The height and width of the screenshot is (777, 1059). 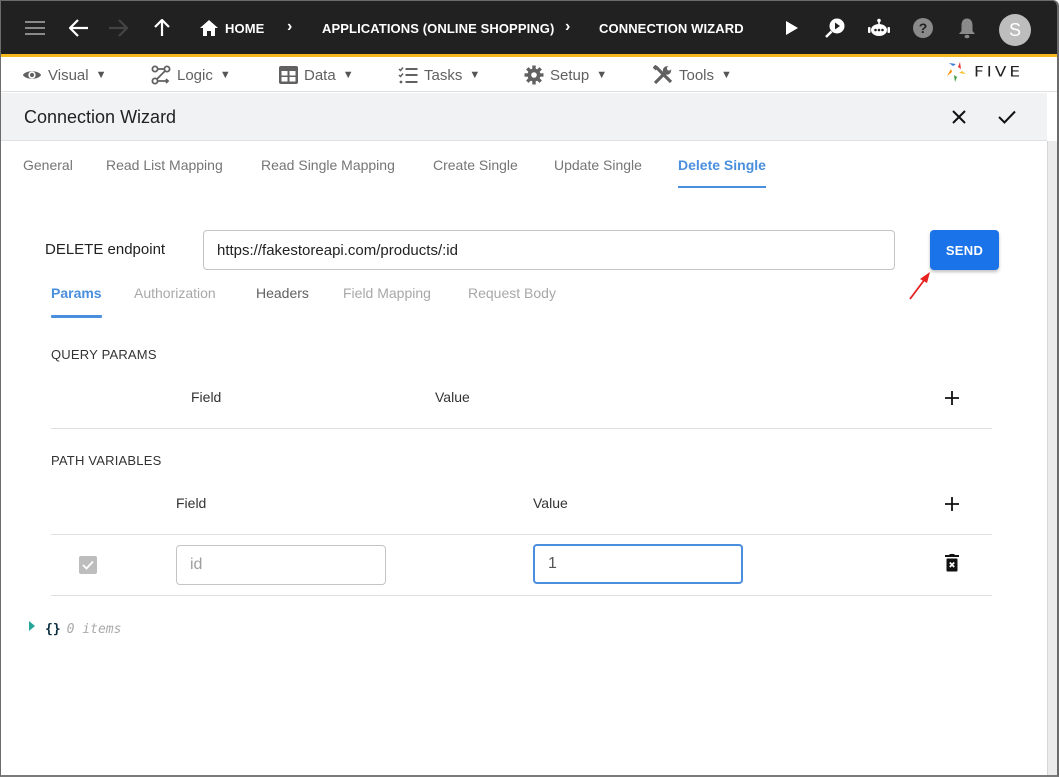 What do you see at coordinates (598, 165) in the screenshot?
I see `tab-update-single: Update Single` at bounding box center [598, 165].